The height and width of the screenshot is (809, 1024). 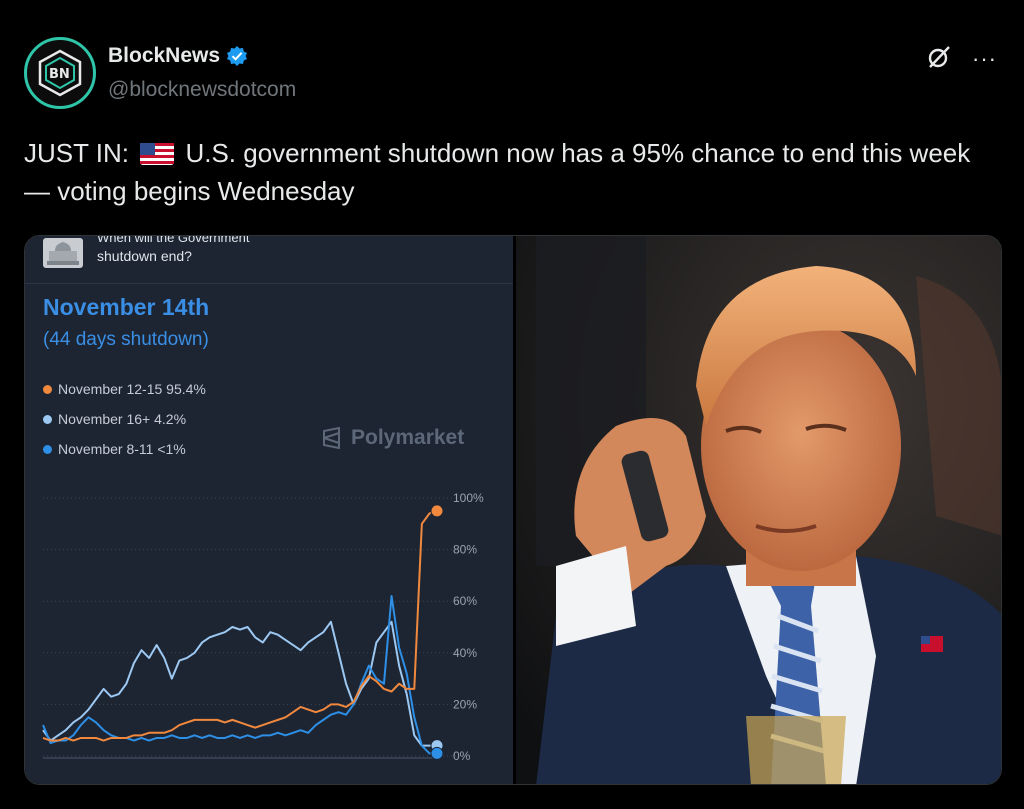 I want to click on market-outcome: November 14th, so click(x=126, y=307).